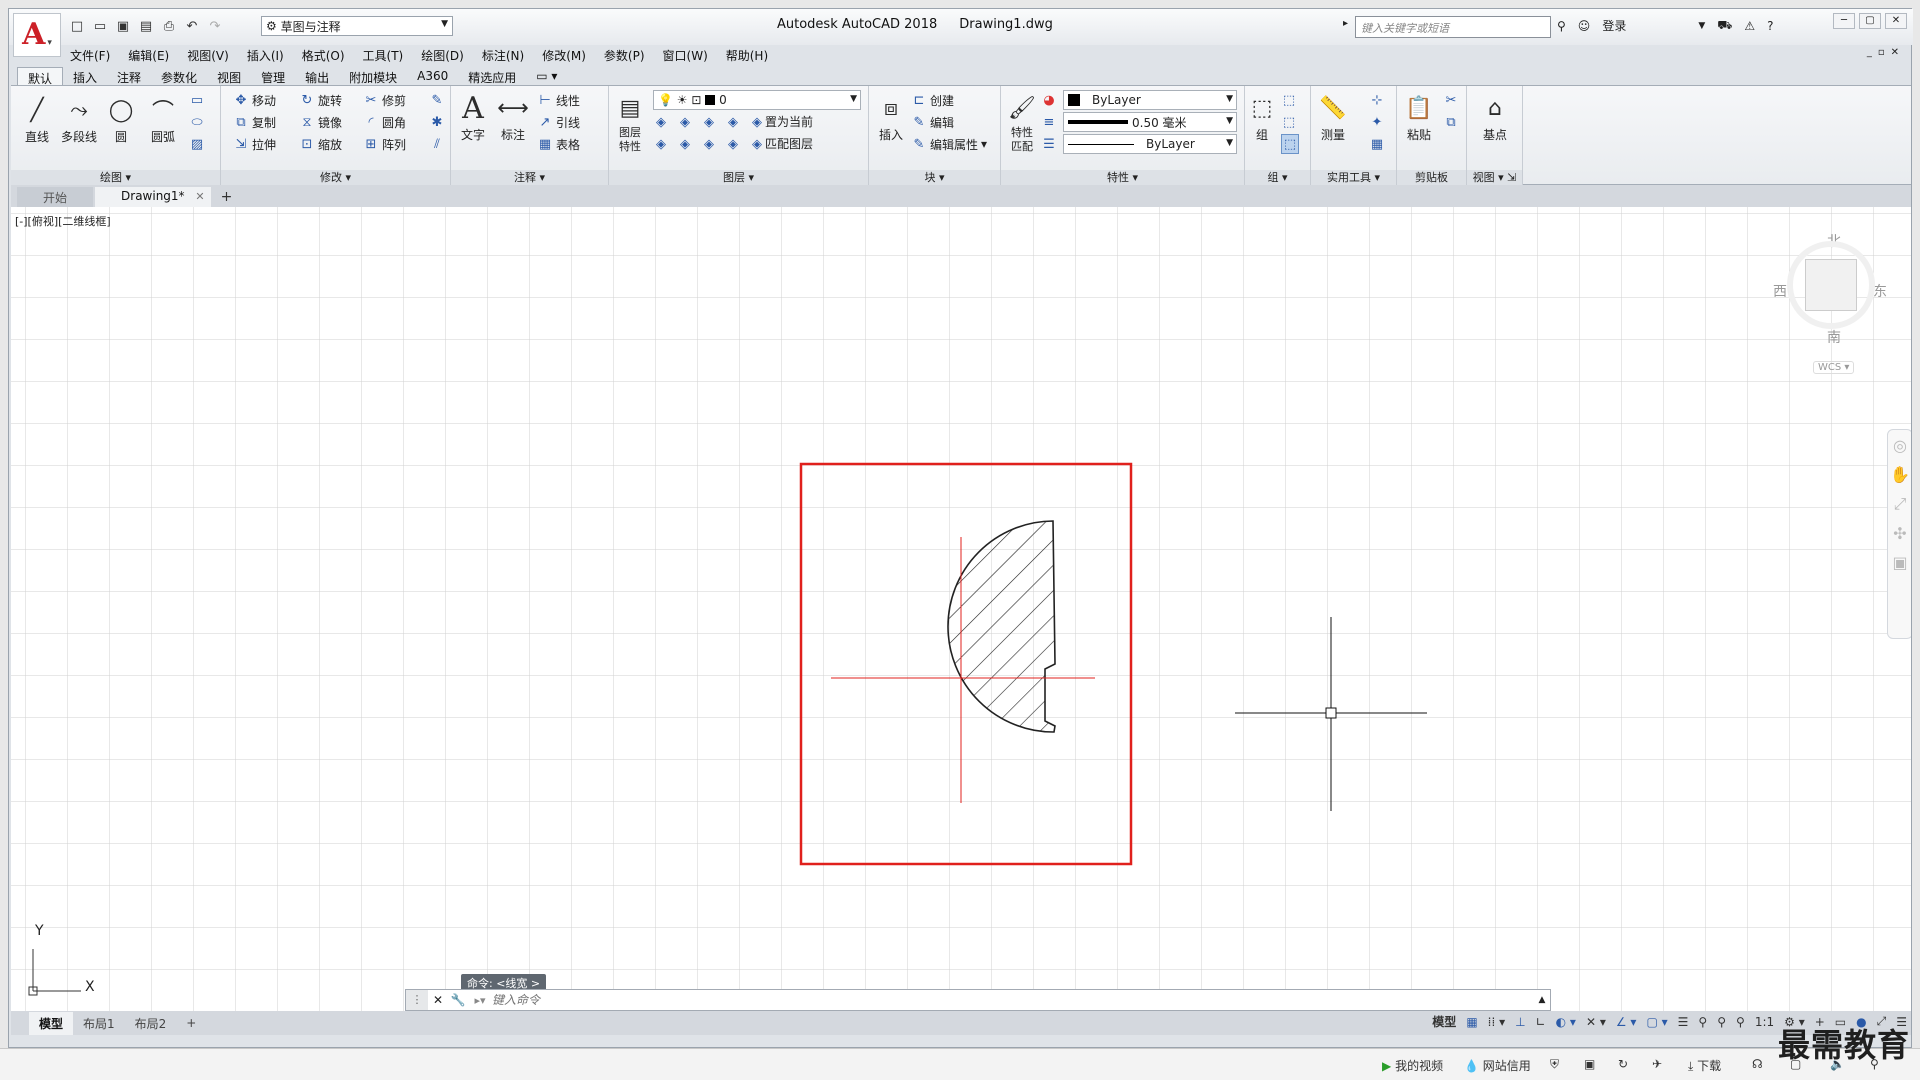 The height and width of the screenshot is (1080, 1920). What do you see at coordinates (1770, 26) in the screenshot?
I see `help-icon: ?` at bounding box center [1770, 26].